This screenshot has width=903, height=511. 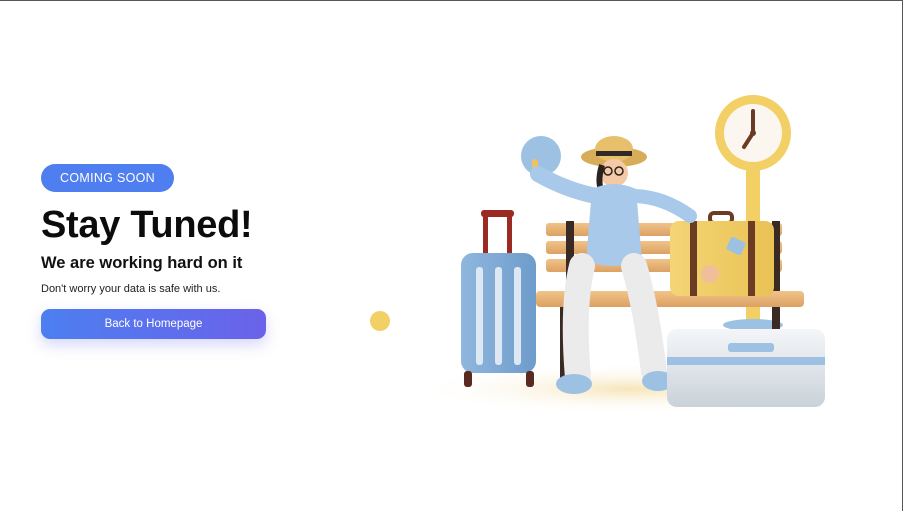 I want to click on white-case-icon, so click(x=746, y=368).